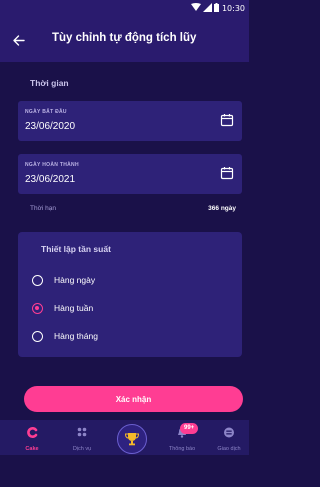 The height and width of the screenshot is (487, 320). What do you see at coordinates (132, 336) in the screenshot?
I see `frequency-option-monthly: Hàng tháng` at bounding box center [132, 336].